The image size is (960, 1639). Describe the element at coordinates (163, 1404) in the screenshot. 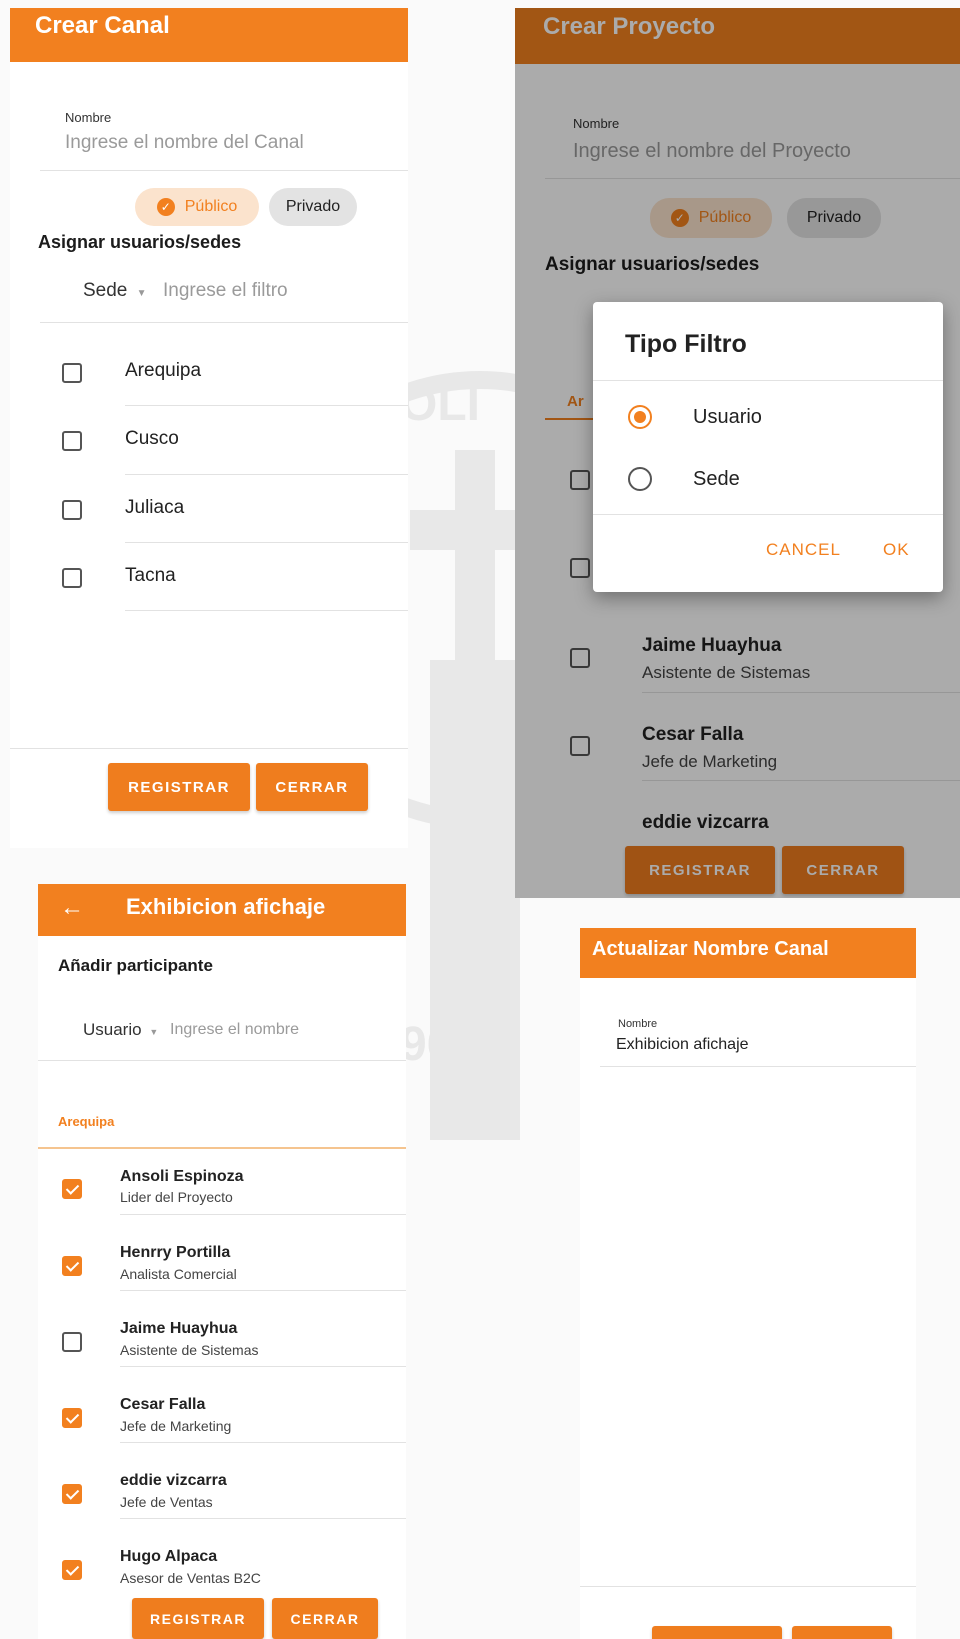

I see `participant-name: Cesar Falla` at that location.